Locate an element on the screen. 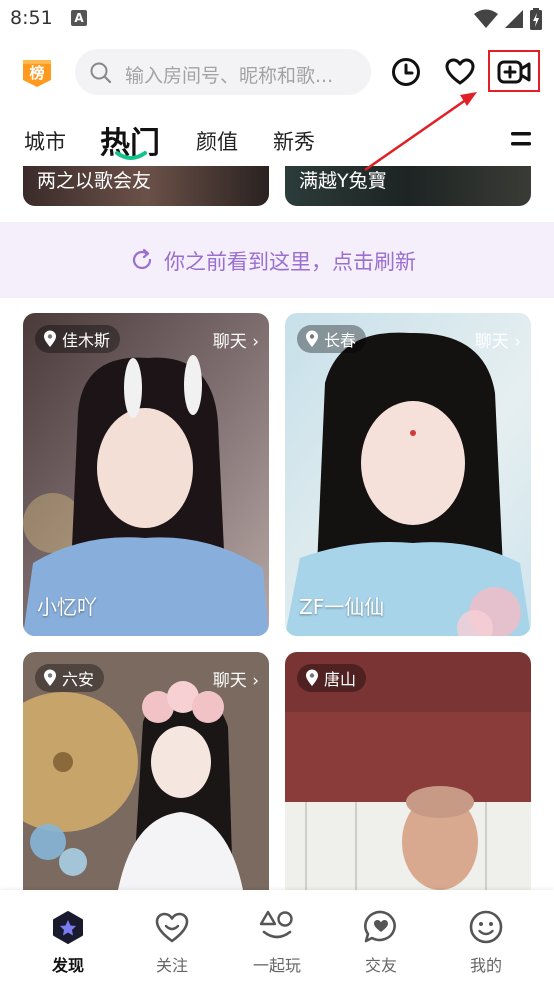 This screenshot has width=554, height=984. room-card: 六安 聊天 › is located at coordinates (146, 771).